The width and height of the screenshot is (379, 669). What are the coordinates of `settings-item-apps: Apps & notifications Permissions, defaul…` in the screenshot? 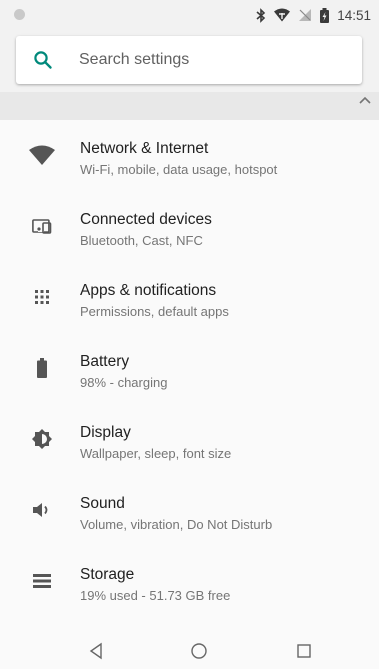 It's located at (189, 297).